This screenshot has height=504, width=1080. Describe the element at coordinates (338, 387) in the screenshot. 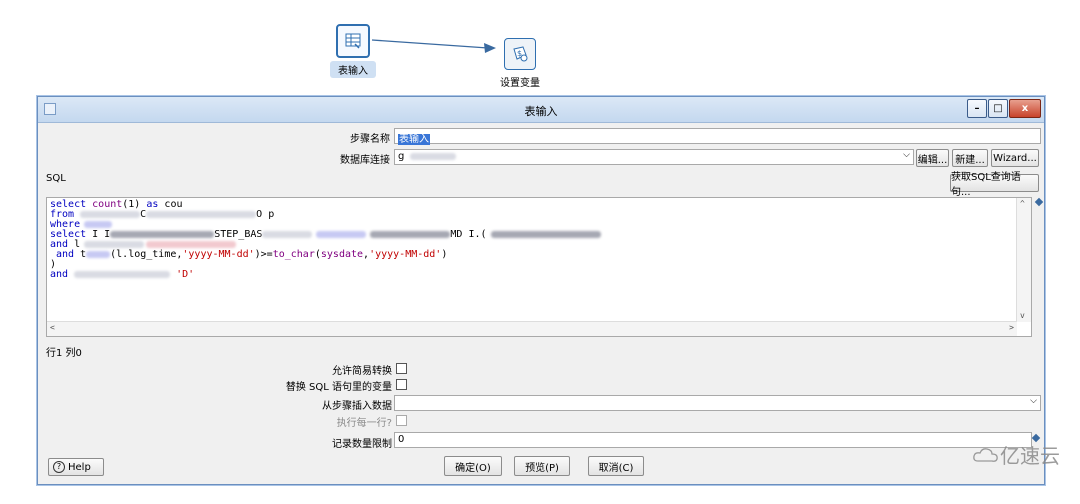

I see `replace-variables-label: 替换 SQL 语句里的变量` at that location.